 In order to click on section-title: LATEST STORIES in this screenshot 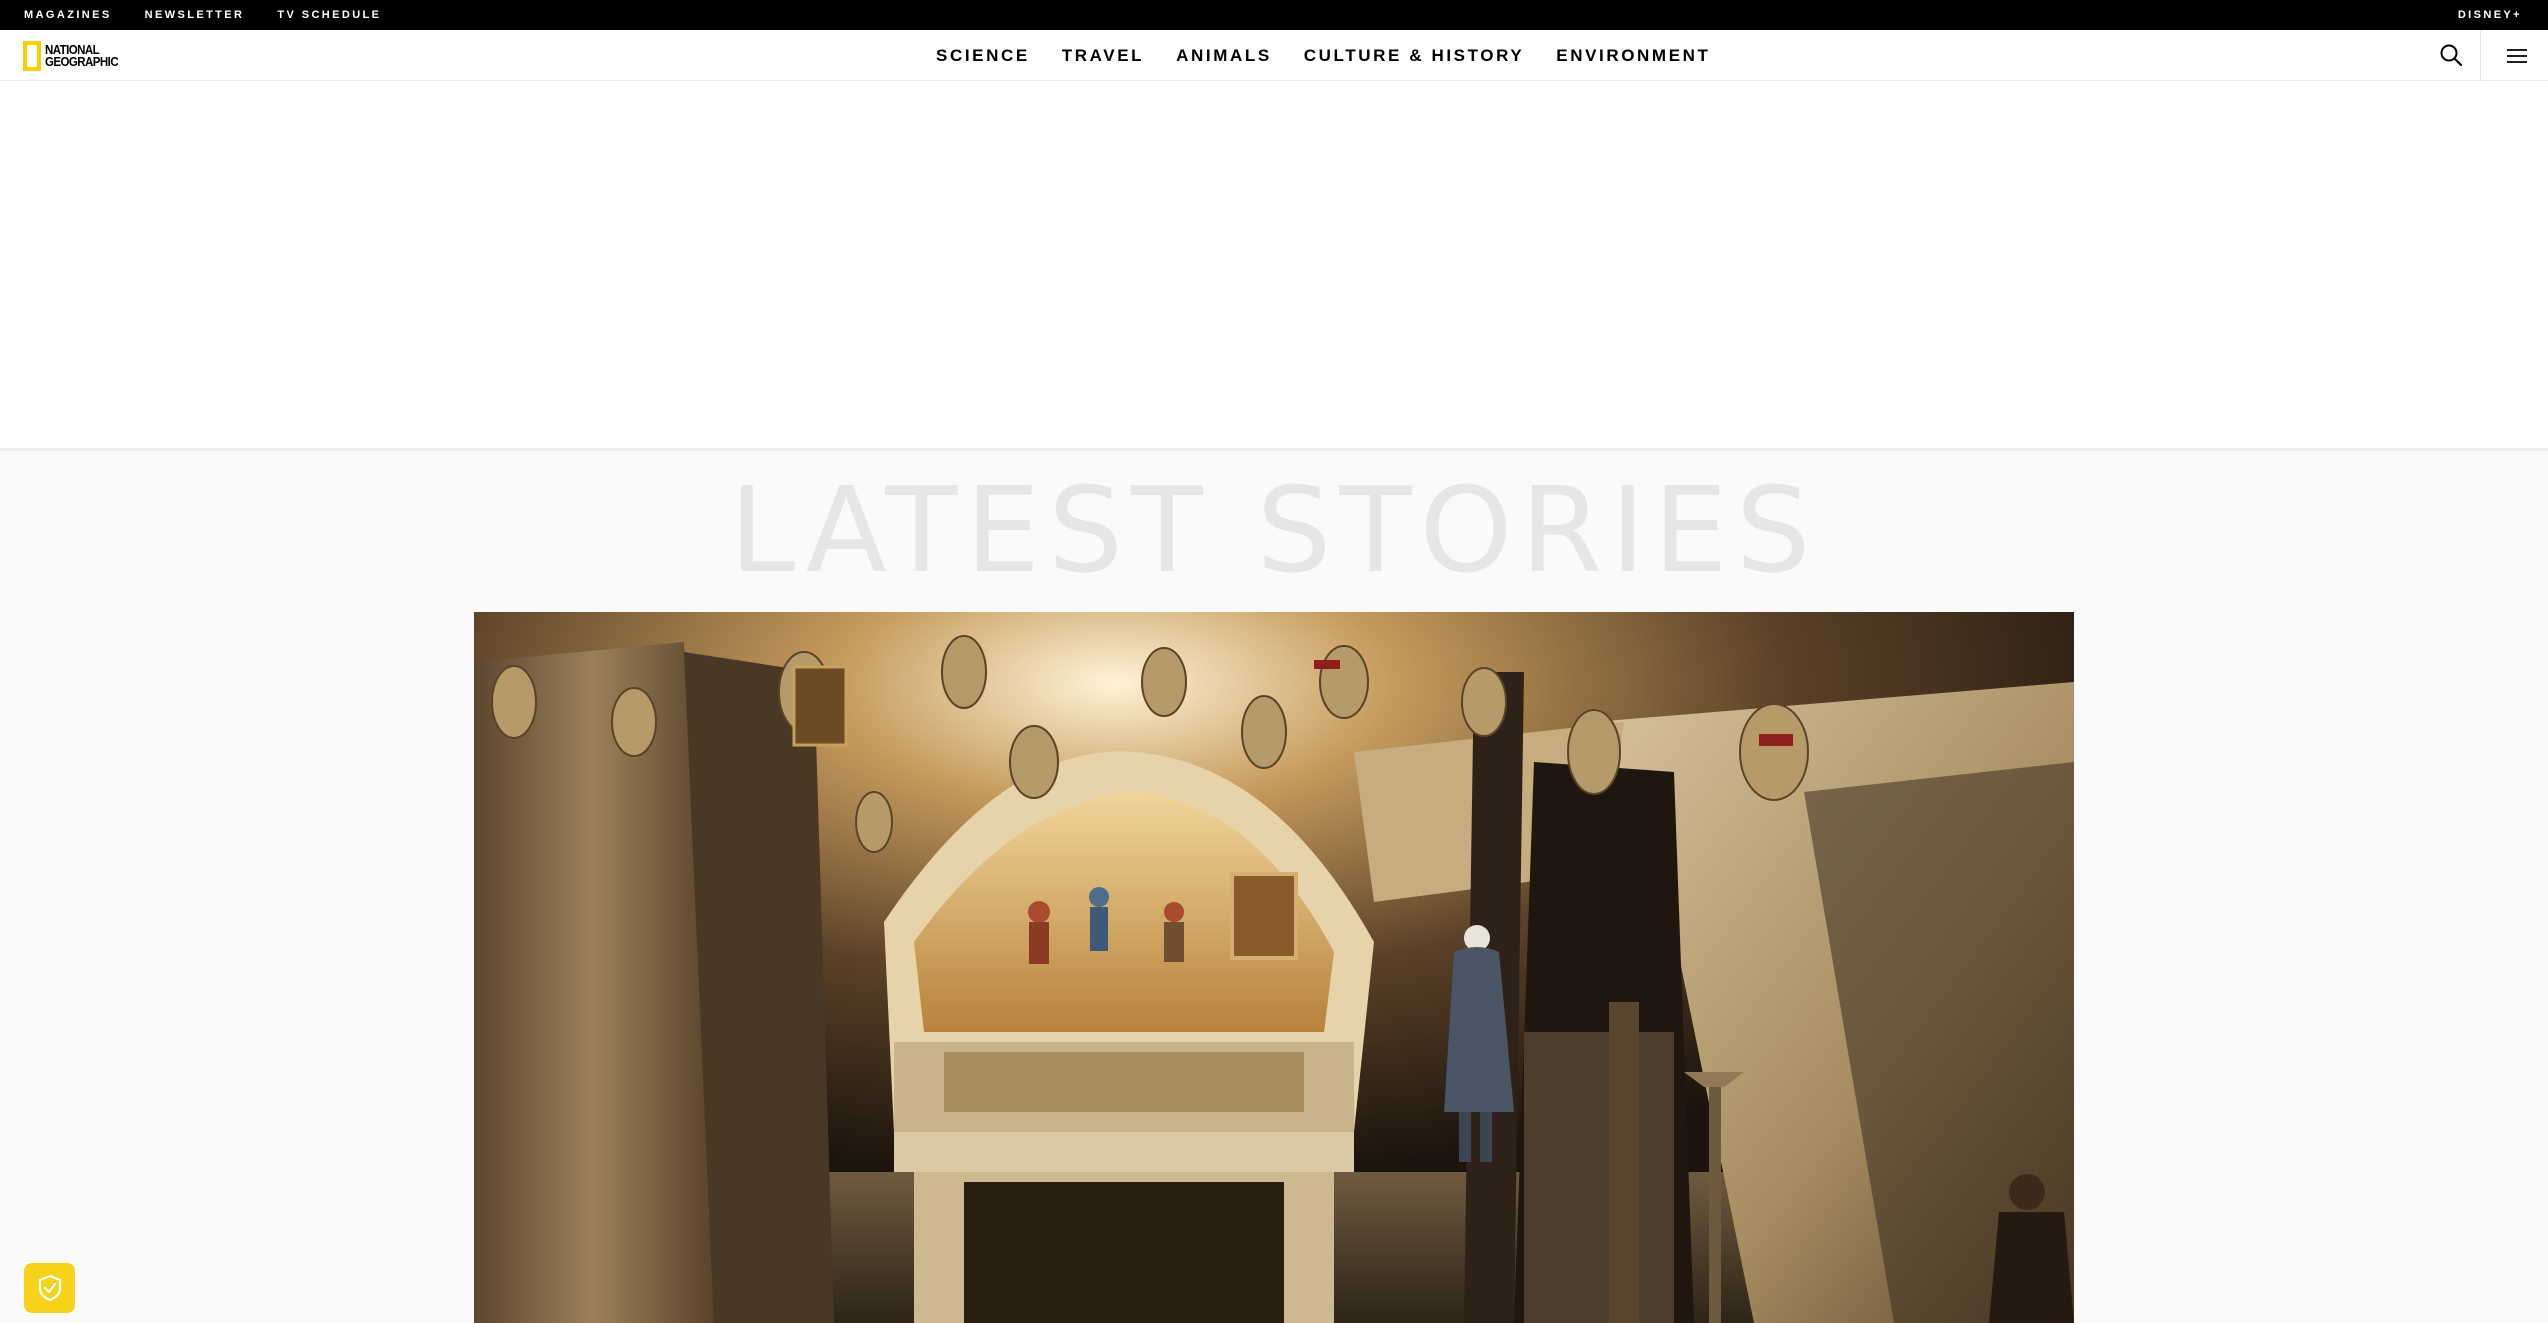, I will do `click(1274, 530)`.